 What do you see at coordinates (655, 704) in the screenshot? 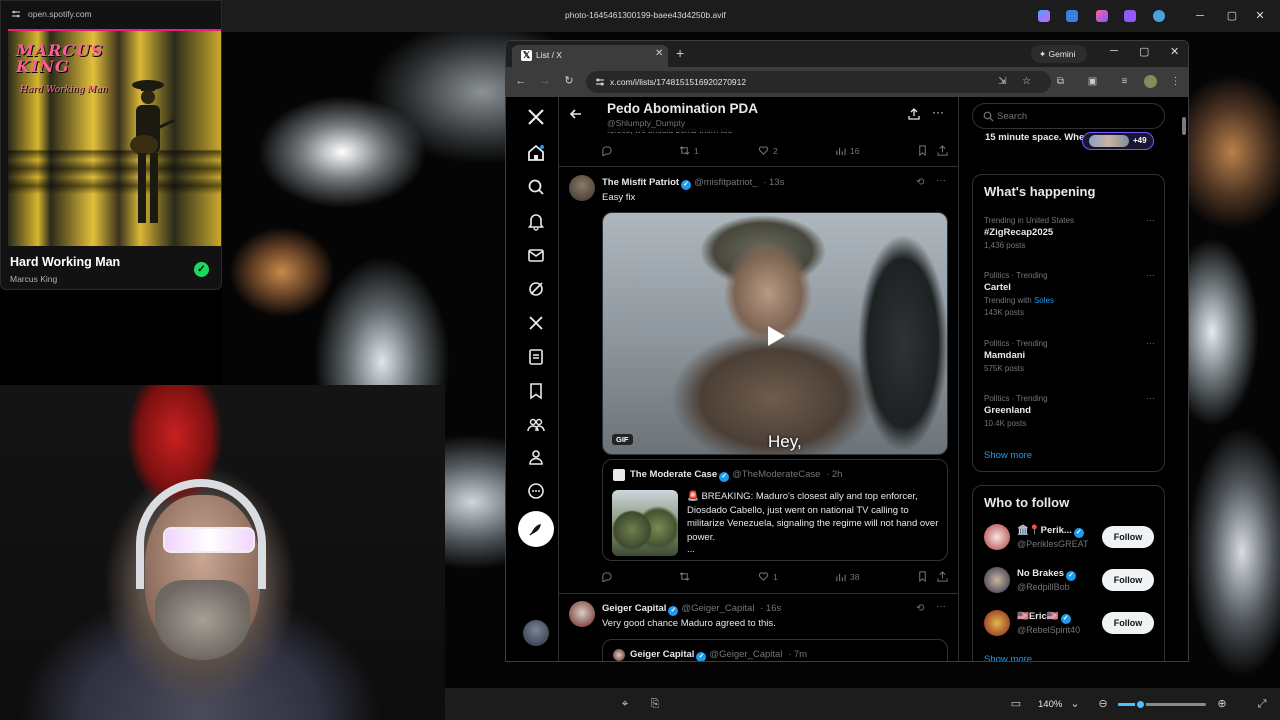
I see `text-extract-icon: ⎘` at bounding box center [655, 704].